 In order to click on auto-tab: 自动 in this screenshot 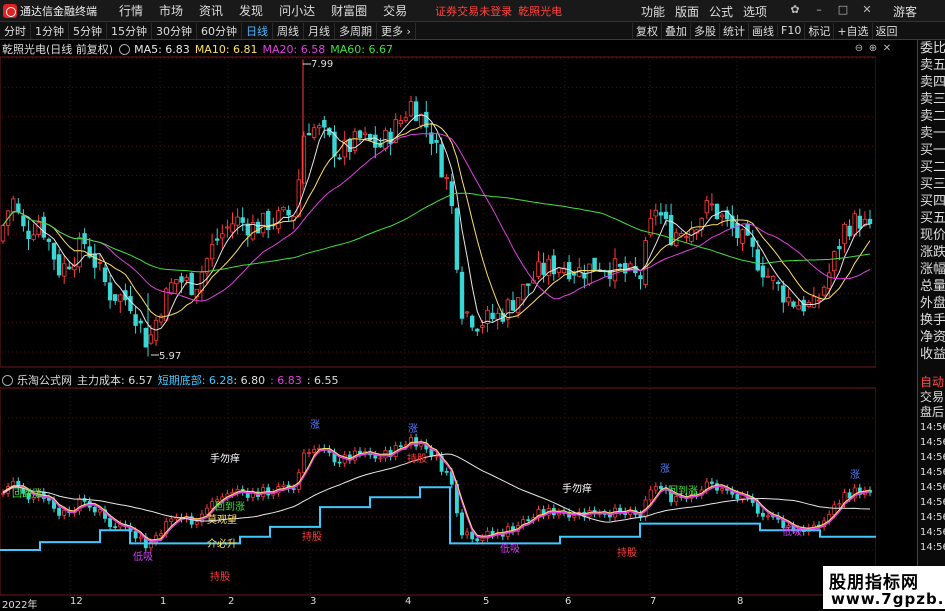, I will do `click(931, 382)`.